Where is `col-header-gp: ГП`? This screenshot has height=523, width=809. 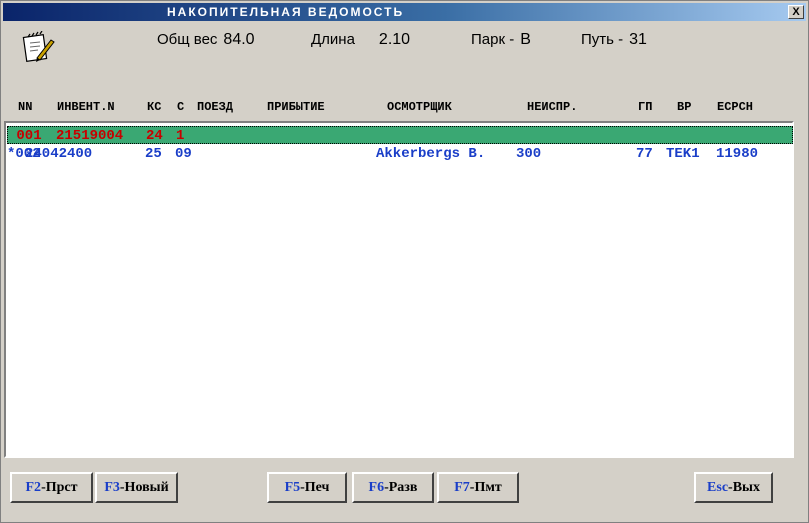 col-header-gp: ГП is located at coordinates (645, 107).